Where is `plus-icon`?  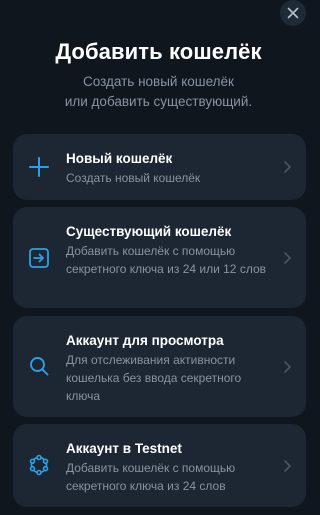 plus-icon is located at coordinates (39, 167).